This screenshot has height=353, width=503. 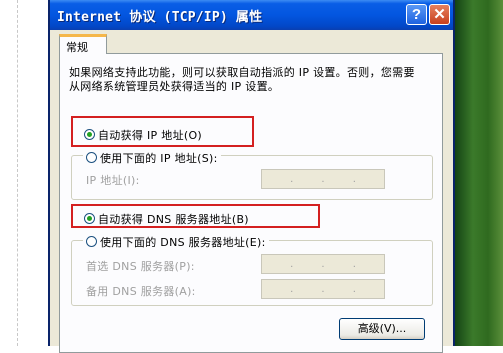 I want to click on manual-ip-radio, so click(x=91, y=157).